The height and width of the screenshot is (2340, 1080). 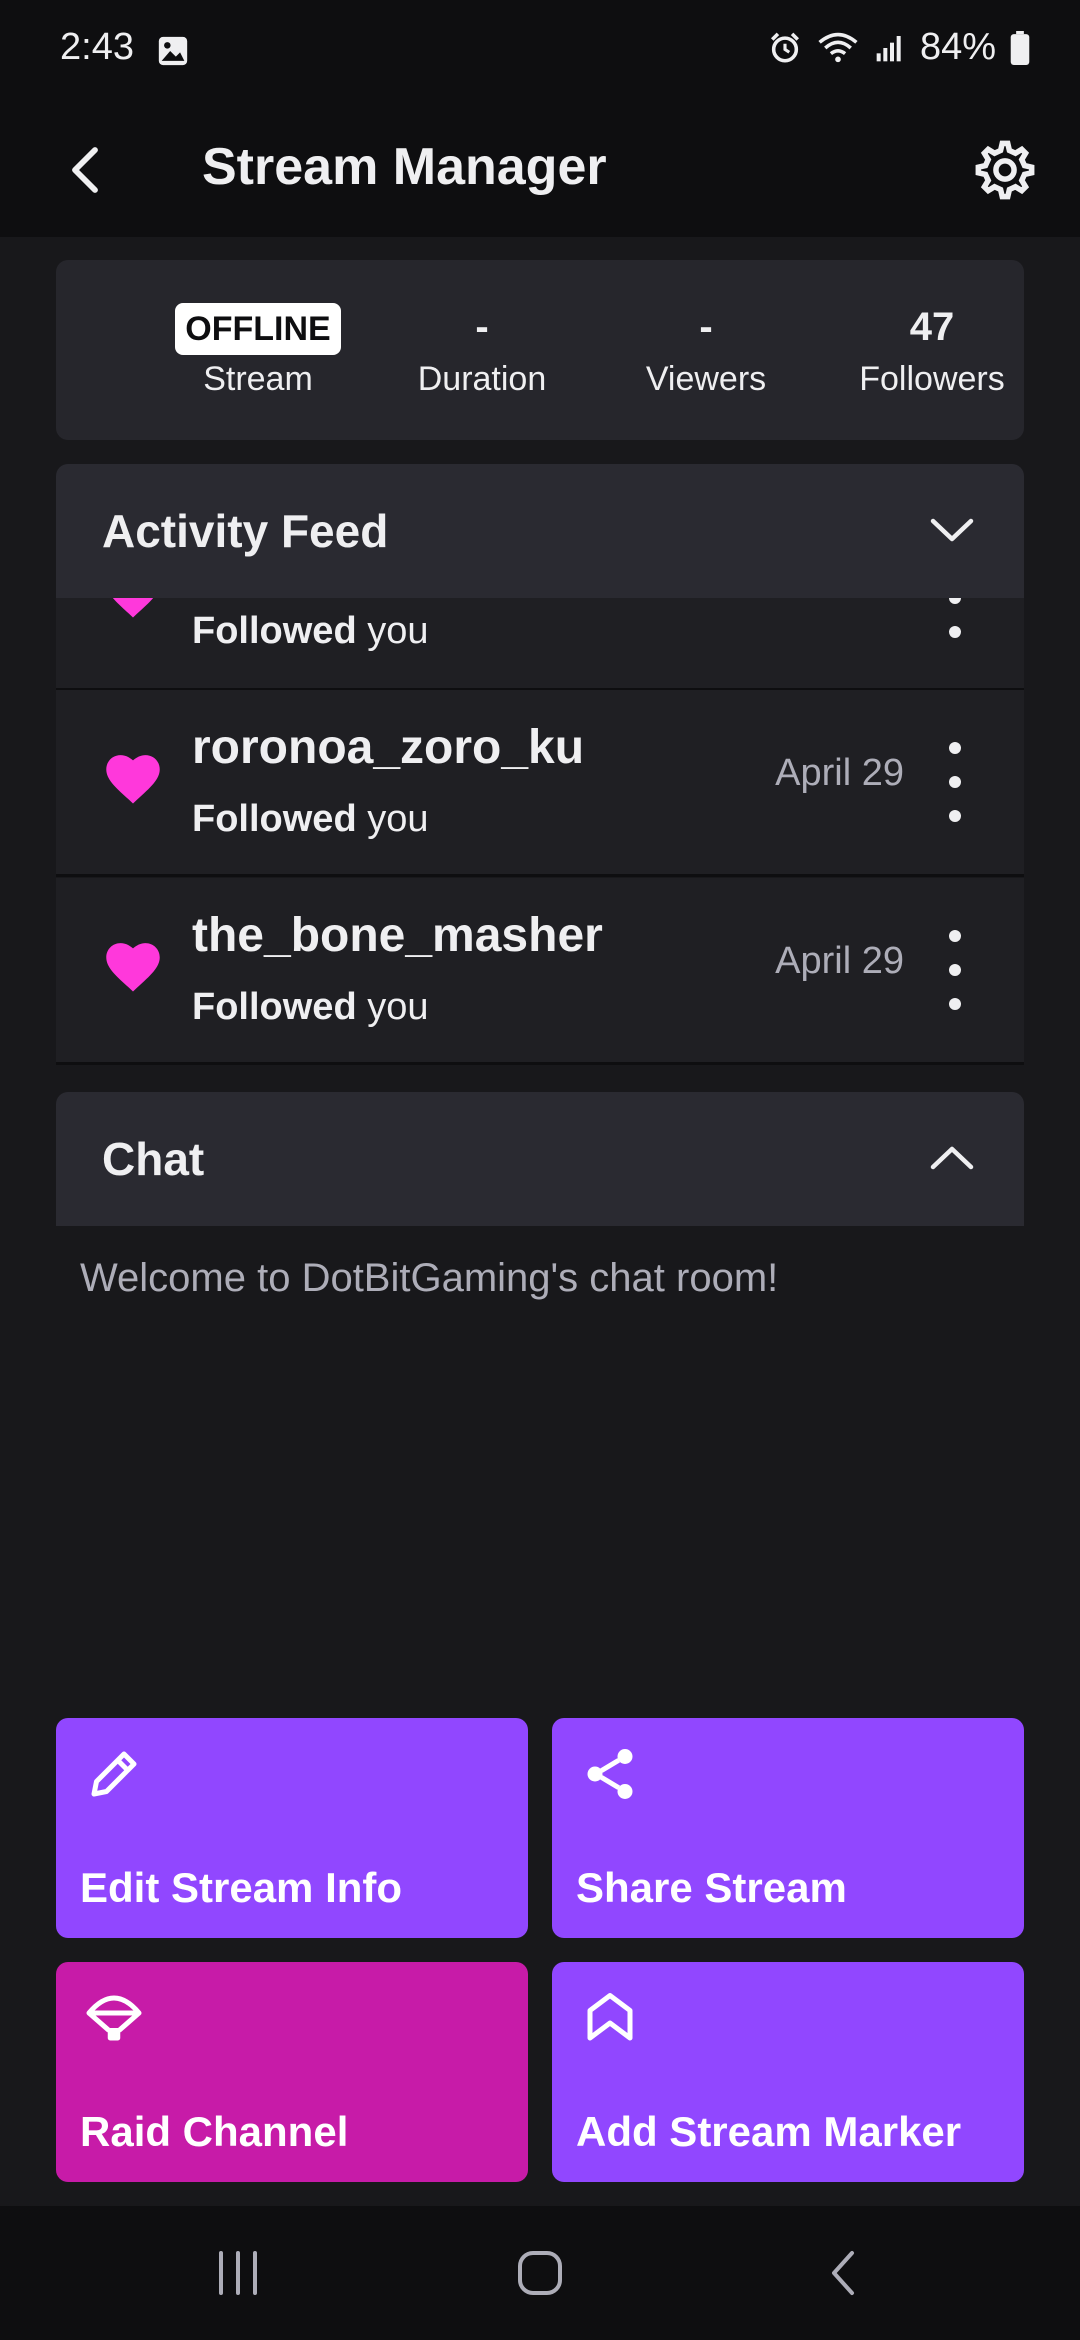 I want to click on activity-feed-collapse-button, so click(x=952, y=530).